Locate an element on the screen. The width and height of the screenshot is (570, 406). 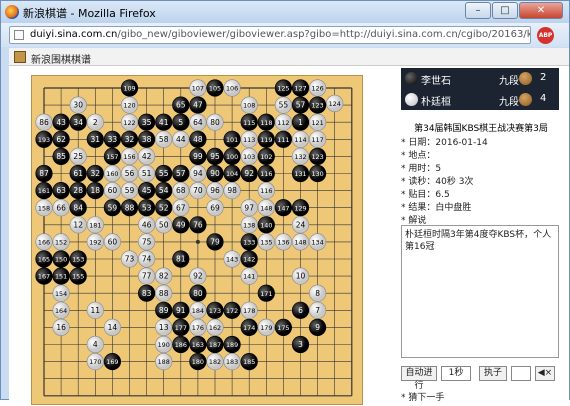
move-number: 43 is located at coordinates (61, 122).